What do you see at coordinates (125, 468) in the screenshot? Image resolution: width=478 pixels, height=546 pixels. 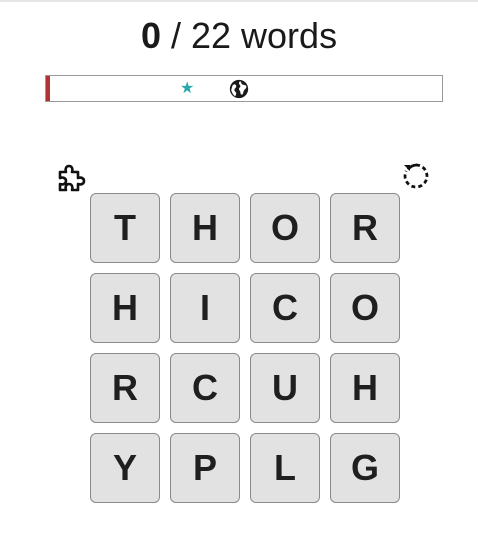 I see `letter-tile: Y` at bounding box center [125, 468].